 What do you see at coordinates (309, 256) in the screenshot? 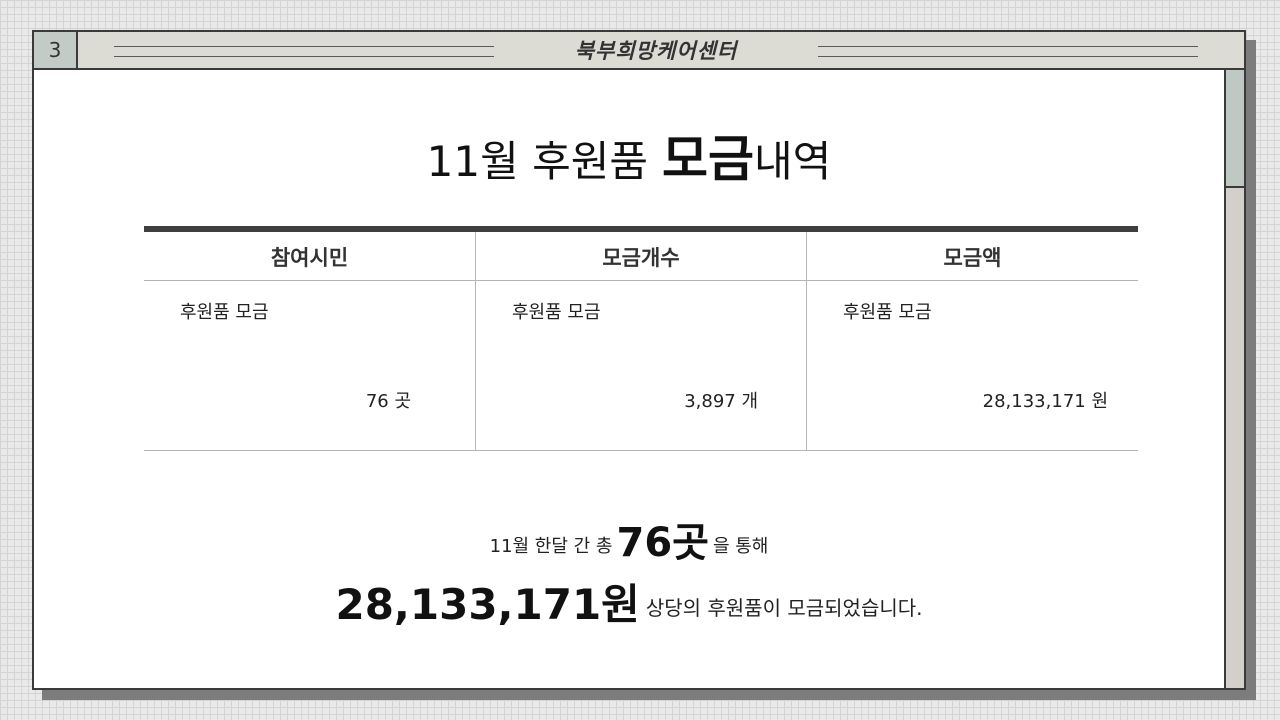
I see `column-header: 참여시민` at bounding box center [309, 256].